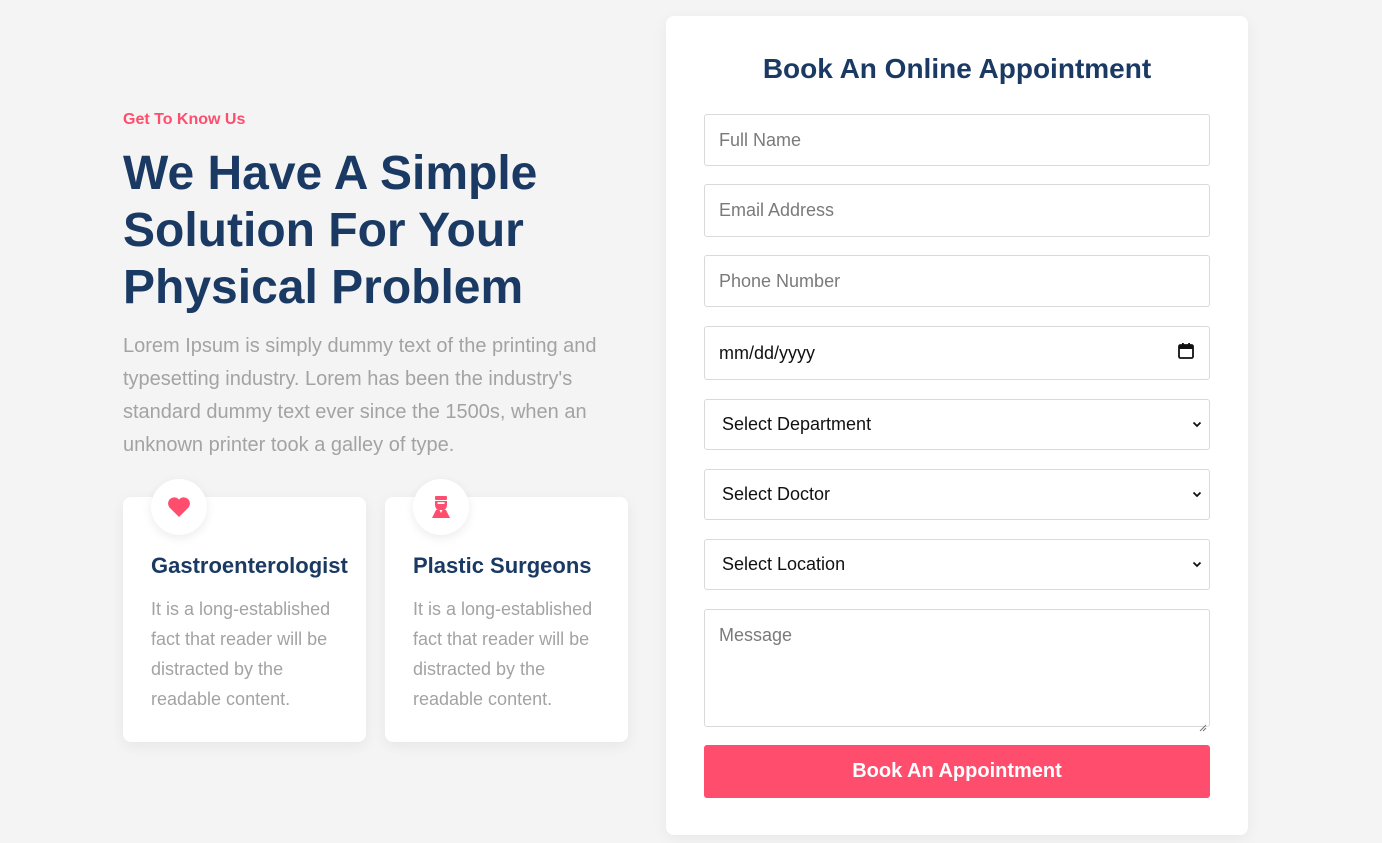  What do you see at coordinates (780, 280) in the screenshot?
I see `phone-placeholder: Phone Number` at bounding box center [780, 280].